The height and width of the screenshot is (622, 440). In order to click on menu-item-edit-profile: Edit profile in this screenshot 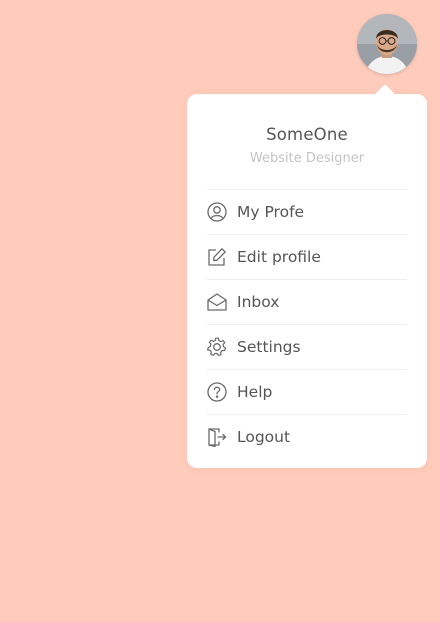, I will do `click(307, 257)`.